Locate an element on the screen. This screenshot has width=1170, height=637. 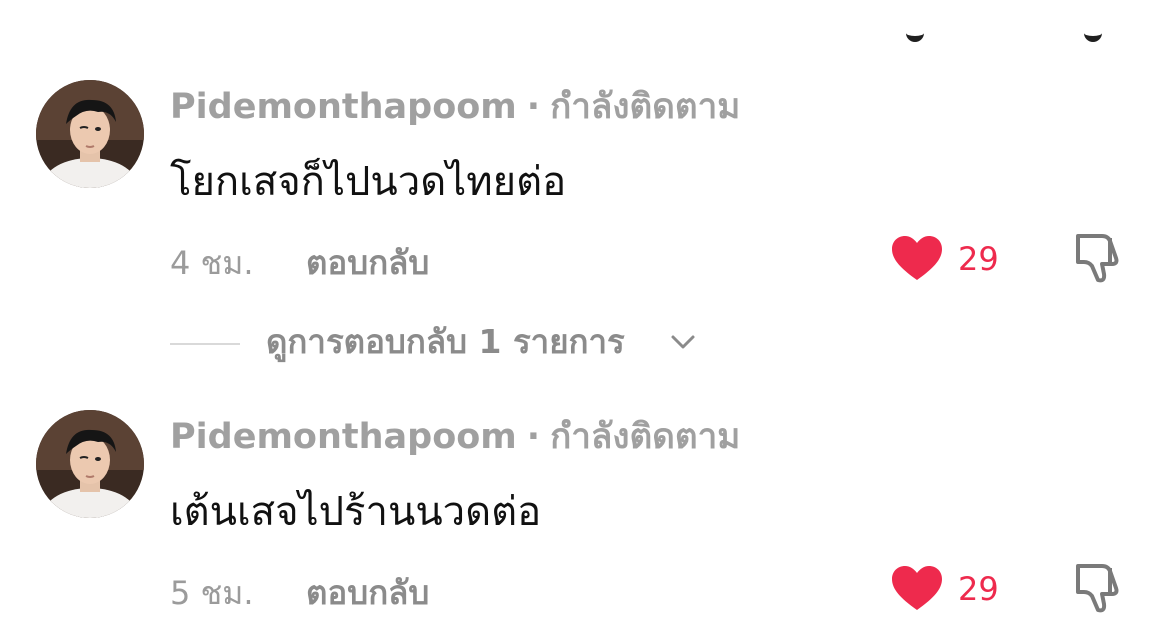
comment-time: 5 ชม. is located at coordinates (212, 593).